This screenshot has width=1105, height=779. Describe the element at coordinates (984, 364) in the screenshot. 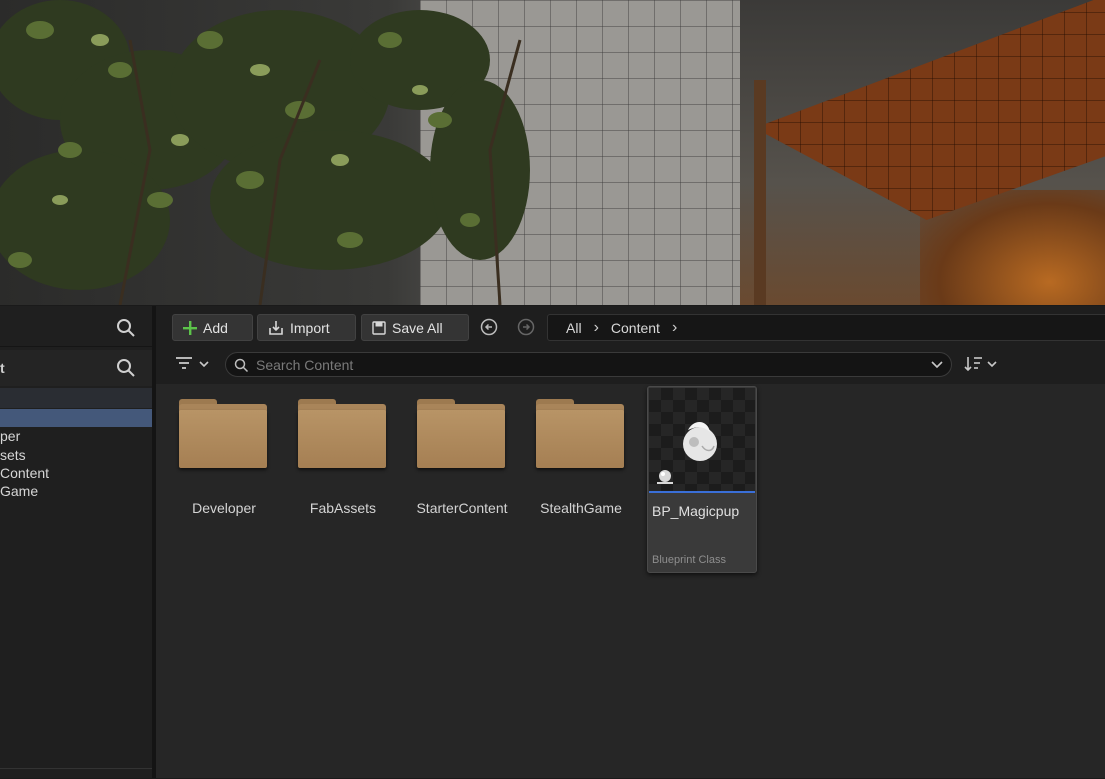

I see `sort-icon` at that location.